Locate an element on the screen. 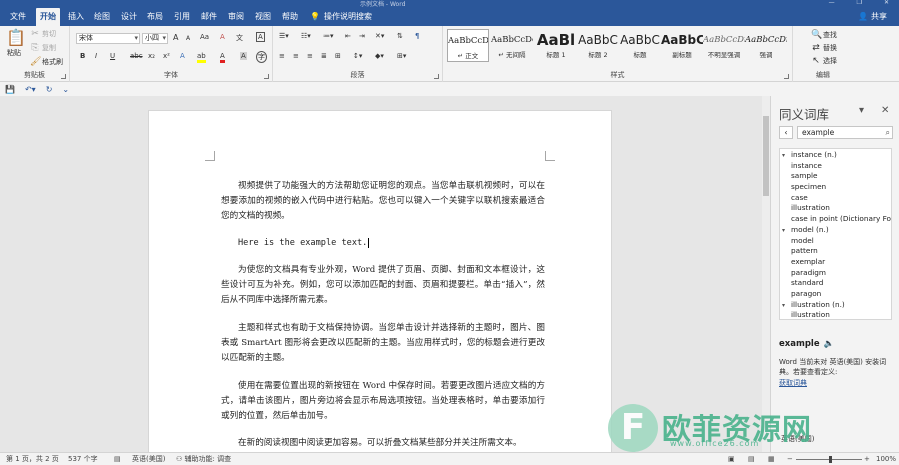 The height and width of the screenshot is (465, 899). multilevel-list-icon: ≔▾ is located at coordinates (328, 36).